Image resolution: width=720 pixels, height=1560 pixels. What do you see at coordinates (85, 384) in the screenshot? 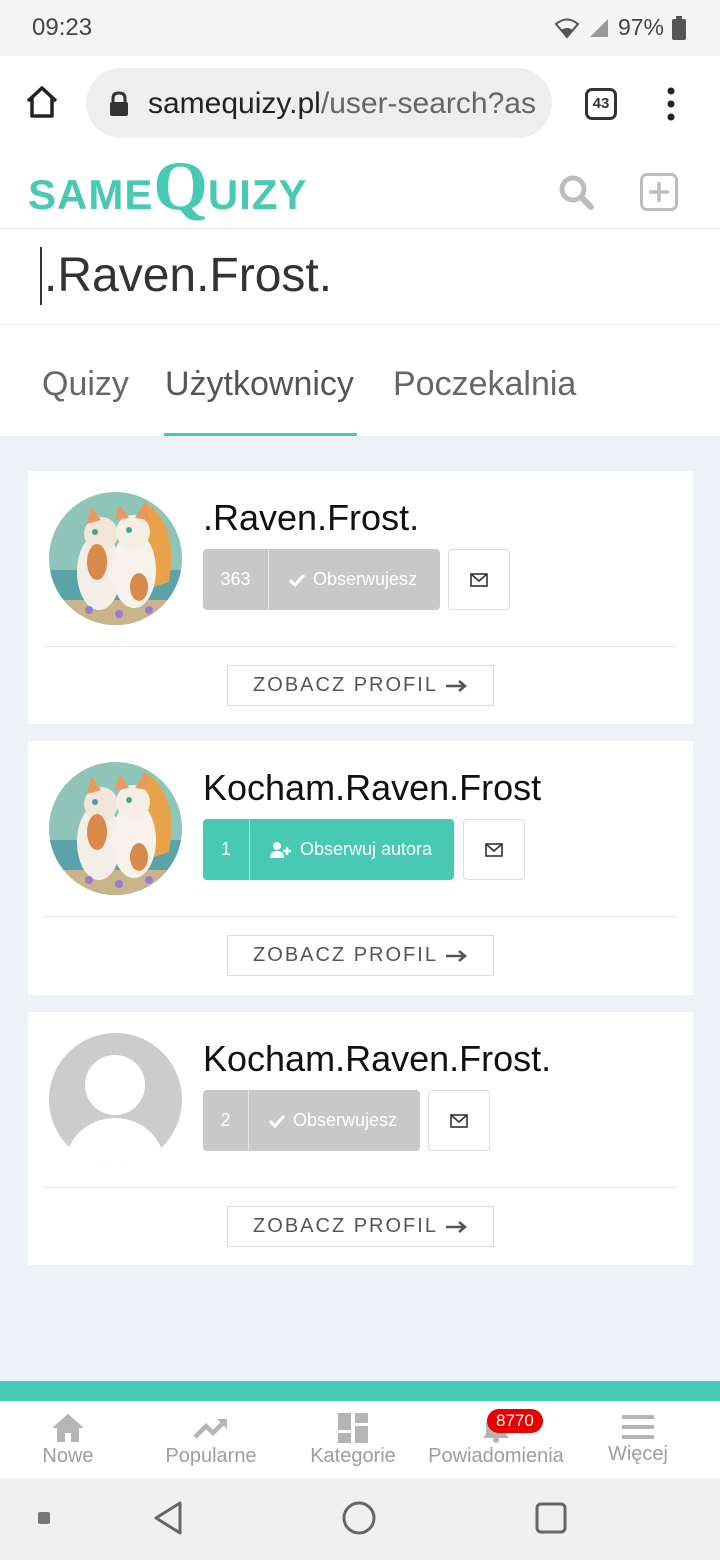
I see `tab-quizy: Quizy` at bounding box center [85, 384].